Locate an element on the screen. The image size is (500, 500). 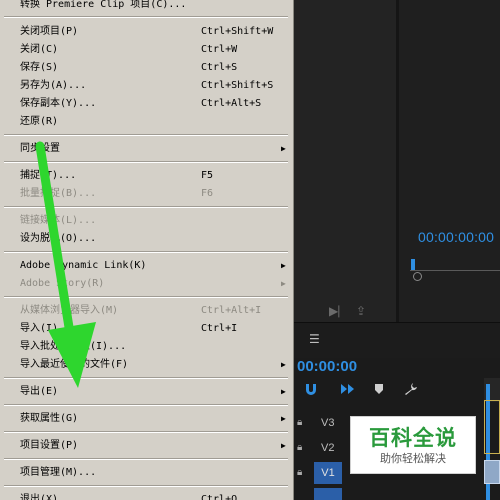
playhead-marker-icon is located at coordinates (413, 264).